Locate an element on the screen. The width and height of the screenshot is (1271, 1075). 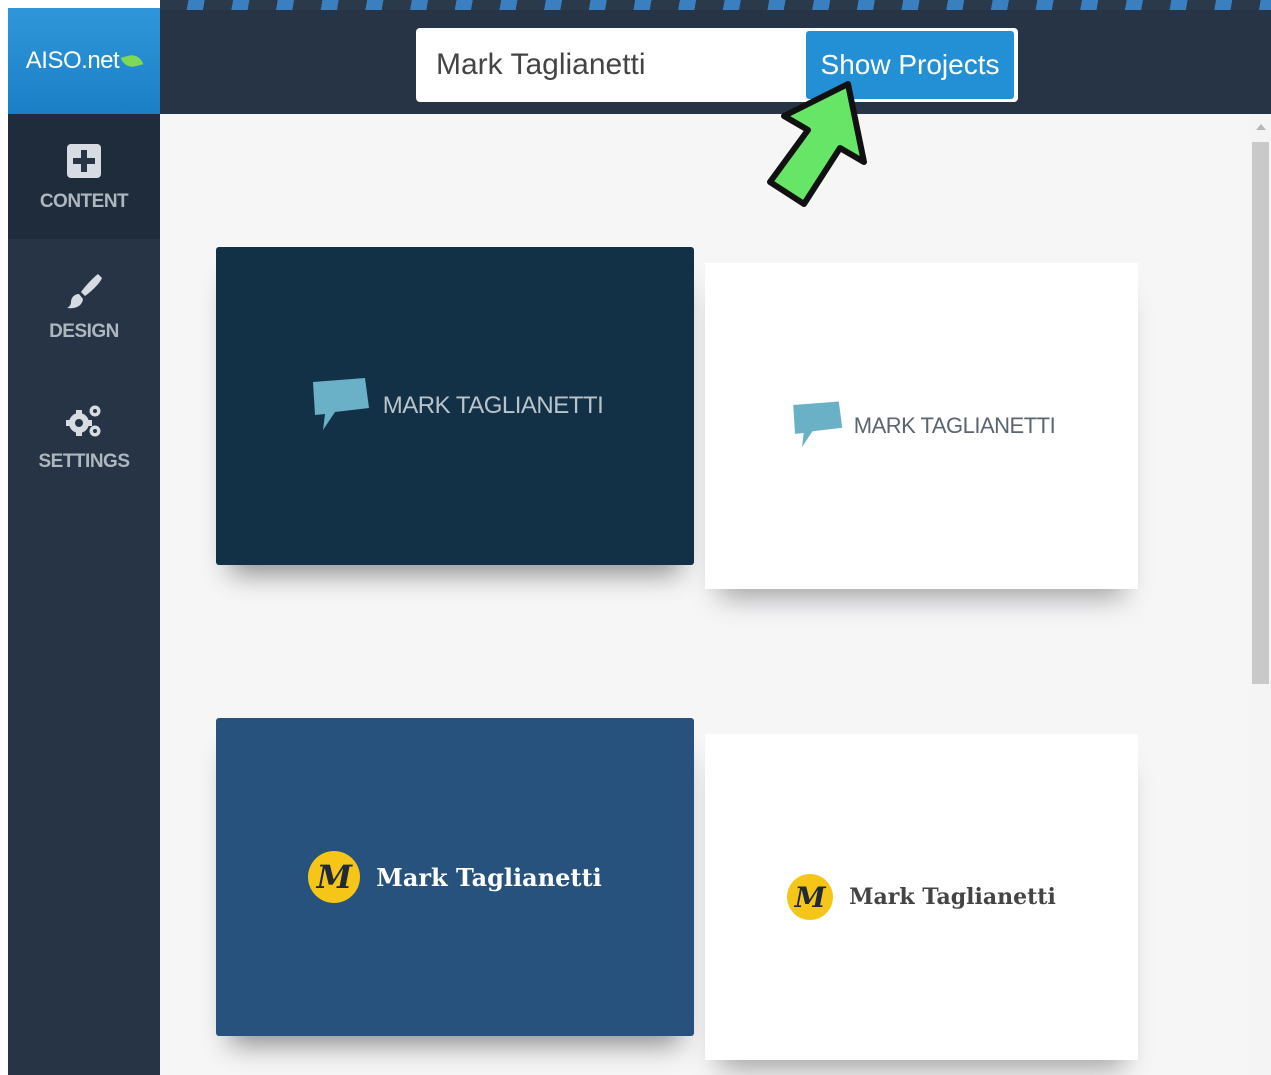
header-decoration-strip is located at coordinates (715, 5).